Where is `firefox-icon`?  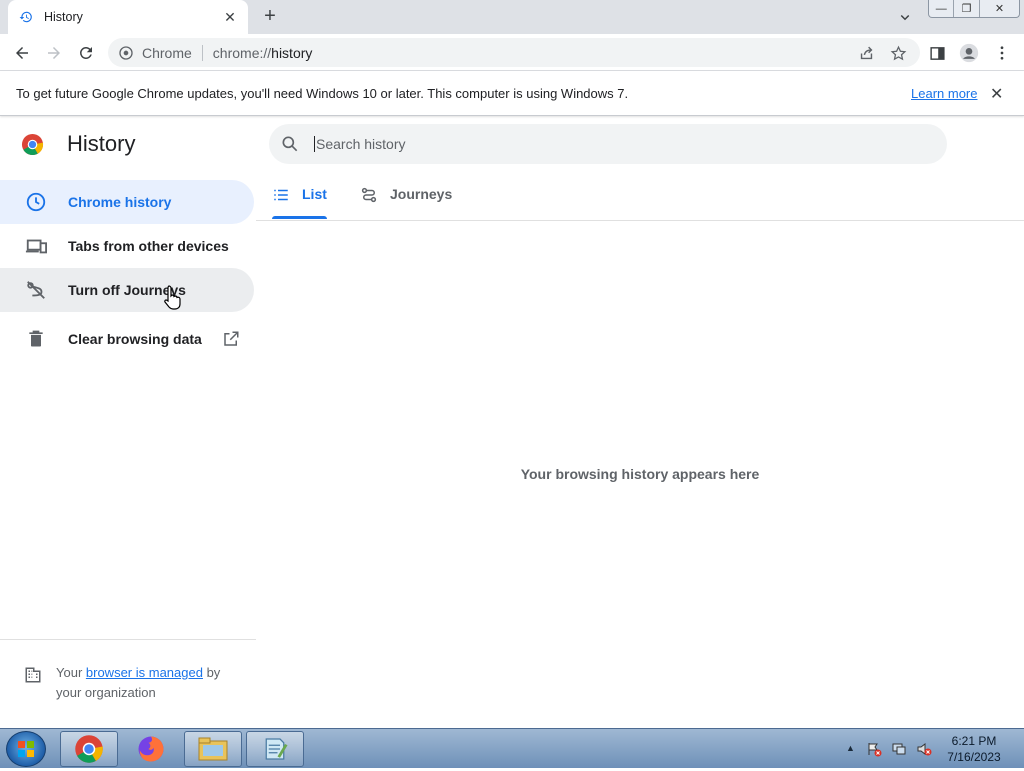
firefox-icon is located at coordinates (151, 749).